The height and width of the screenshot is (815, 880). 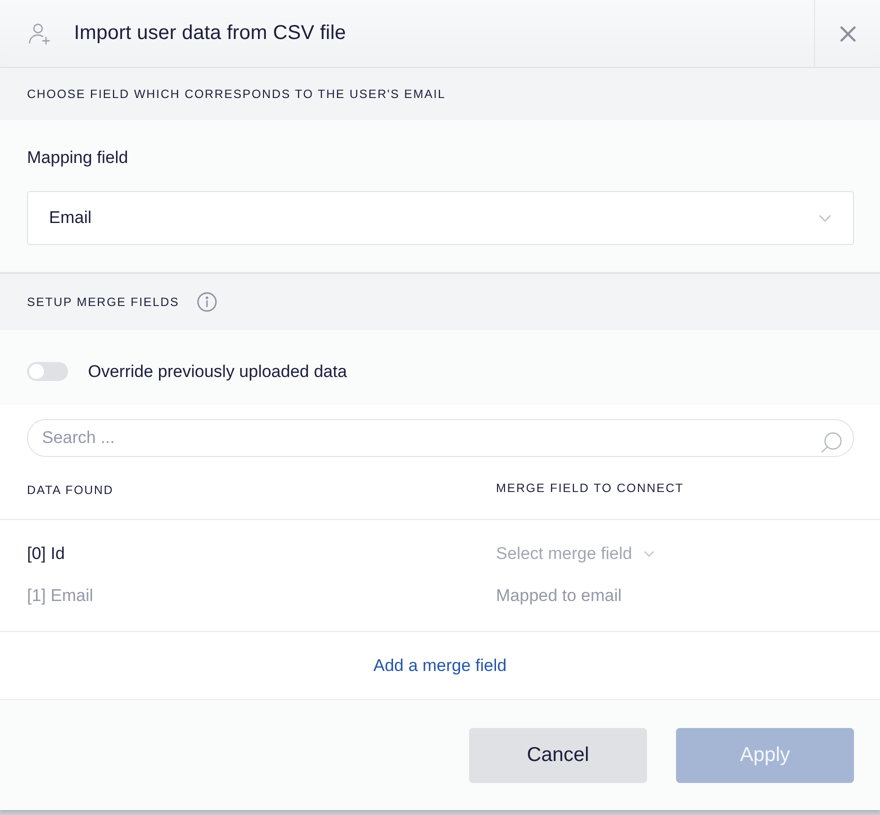 What do you see at coordinates (440, 666) in the screenshot?
I see `add-merge-field-link: Add a merge field` at bounding box center [440, 666].